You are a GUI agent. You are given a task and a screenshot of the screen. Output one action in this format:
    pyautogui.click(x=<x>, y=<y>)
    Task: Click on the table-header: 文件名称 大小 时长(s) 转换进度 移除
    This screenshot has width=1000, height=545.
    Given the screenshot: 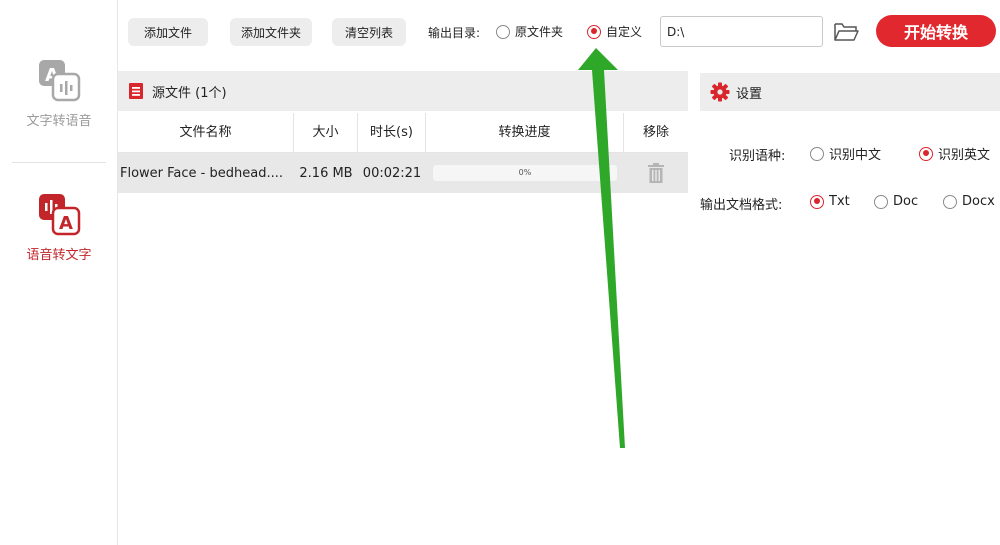 What is the action you would take?
    pyautogui.click(x=403, y=132)
    